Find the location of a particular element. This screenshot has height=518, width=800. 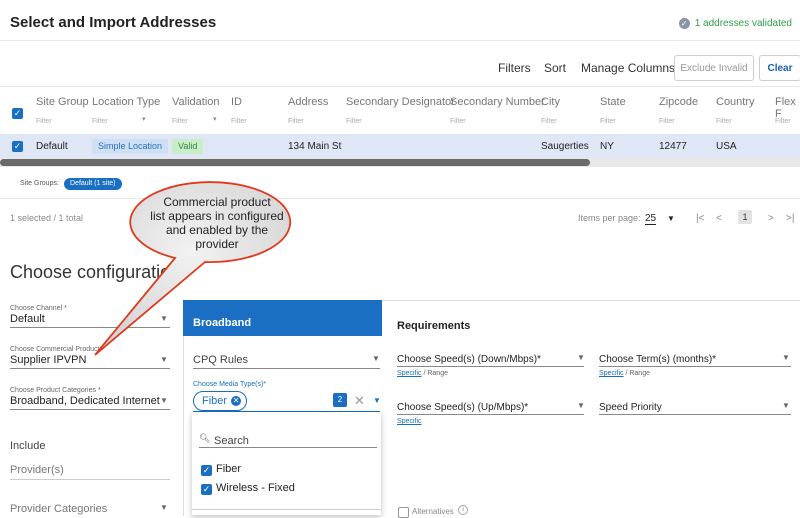

callout-line: and enabled by the is located at coordinates (217, 230).